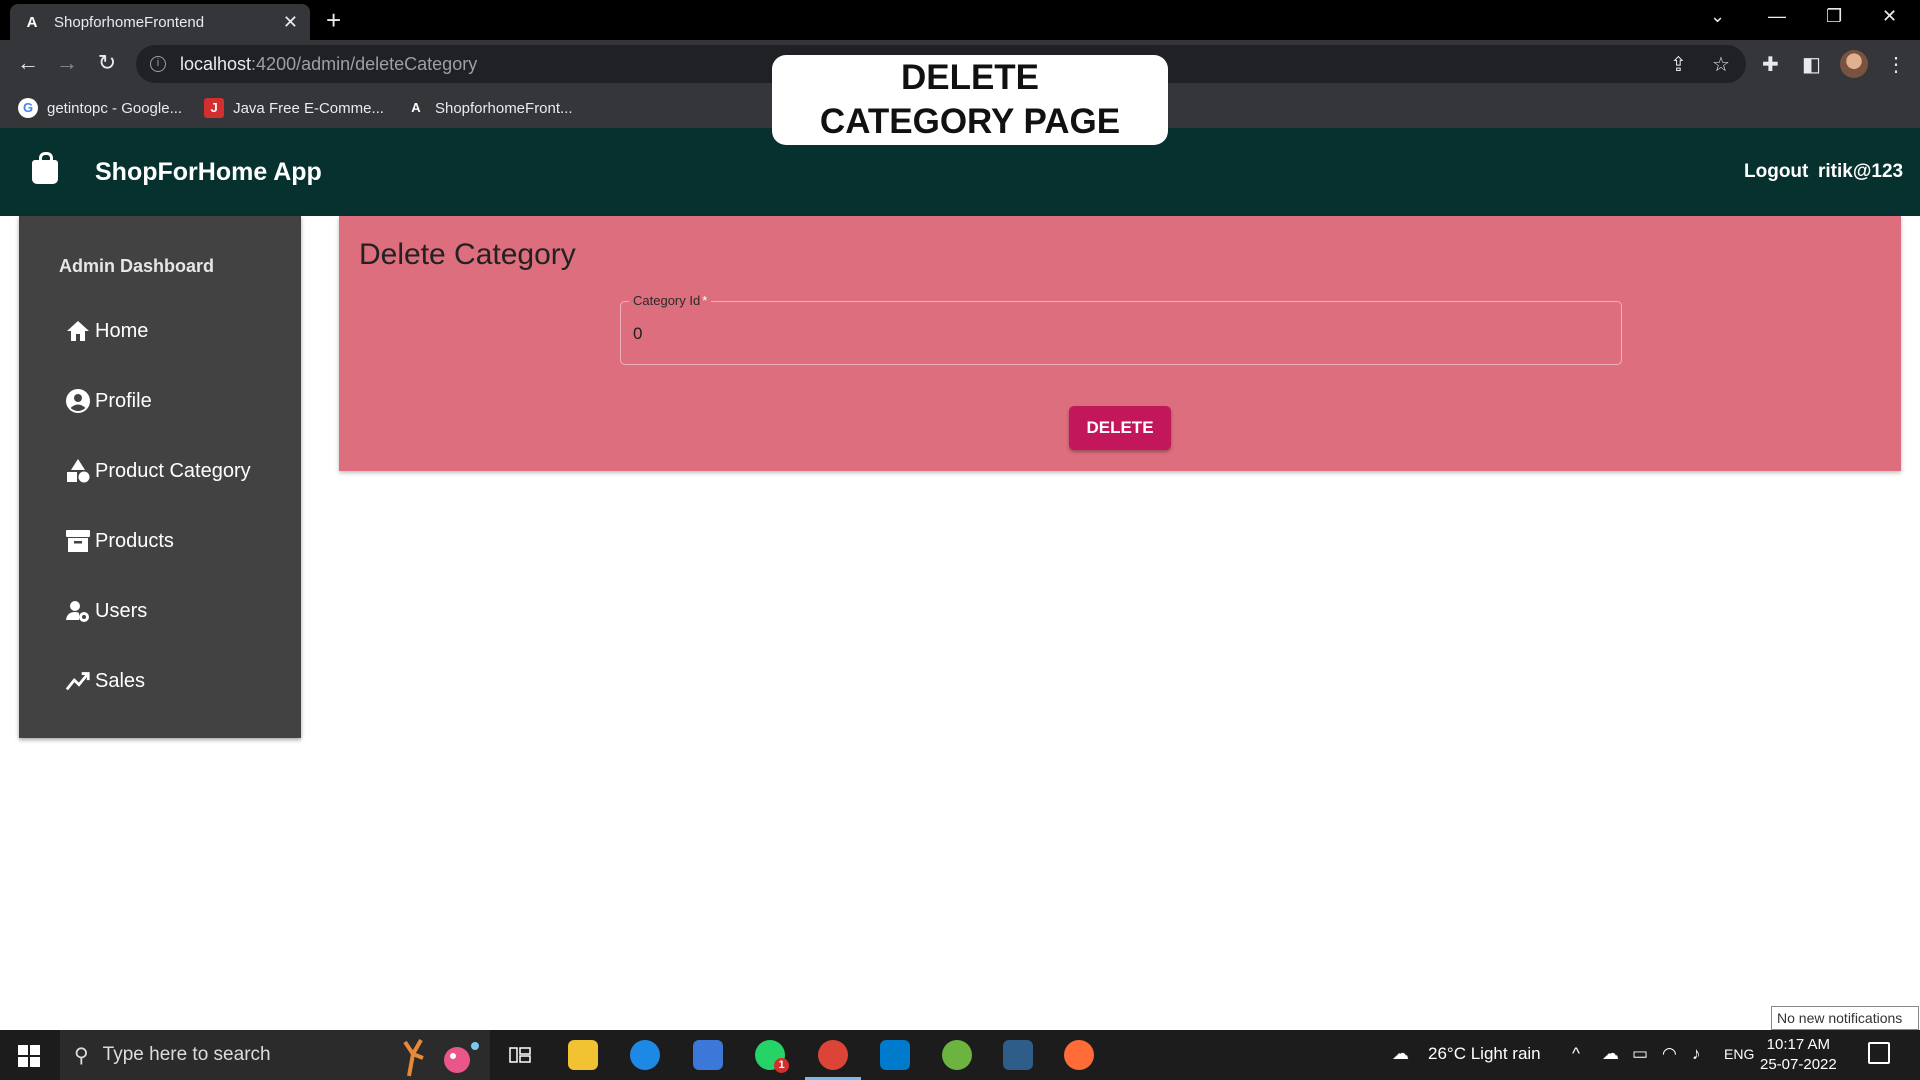  Describe the element at coordinates (1610, 1054) in the screenshot. I see `onedrive-icon: ☁` at that location.